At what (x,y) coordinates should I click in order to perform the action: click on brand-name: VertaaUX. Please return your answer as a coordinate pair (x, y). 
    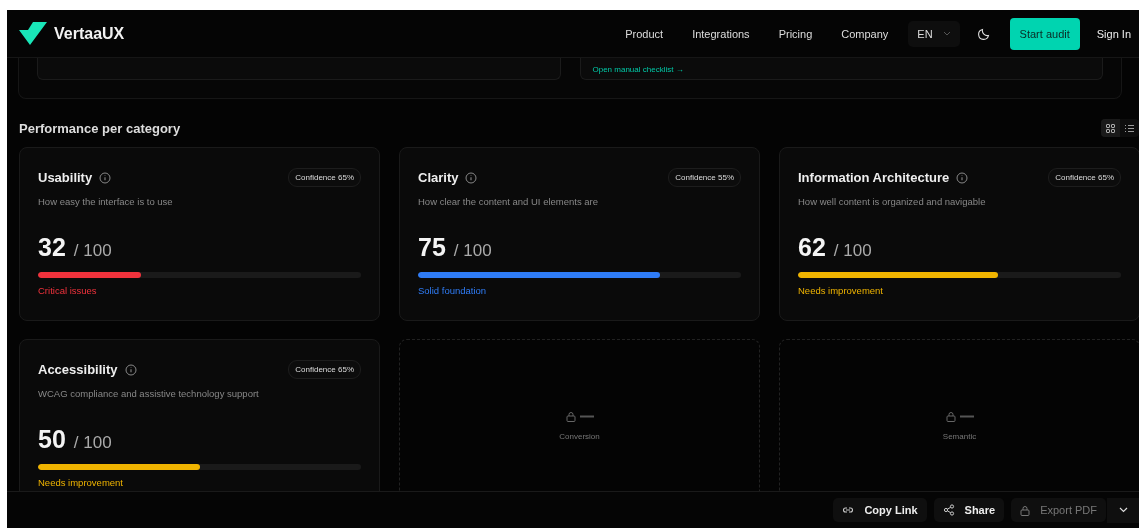
    Looking at the image, I should click on (89, 33).